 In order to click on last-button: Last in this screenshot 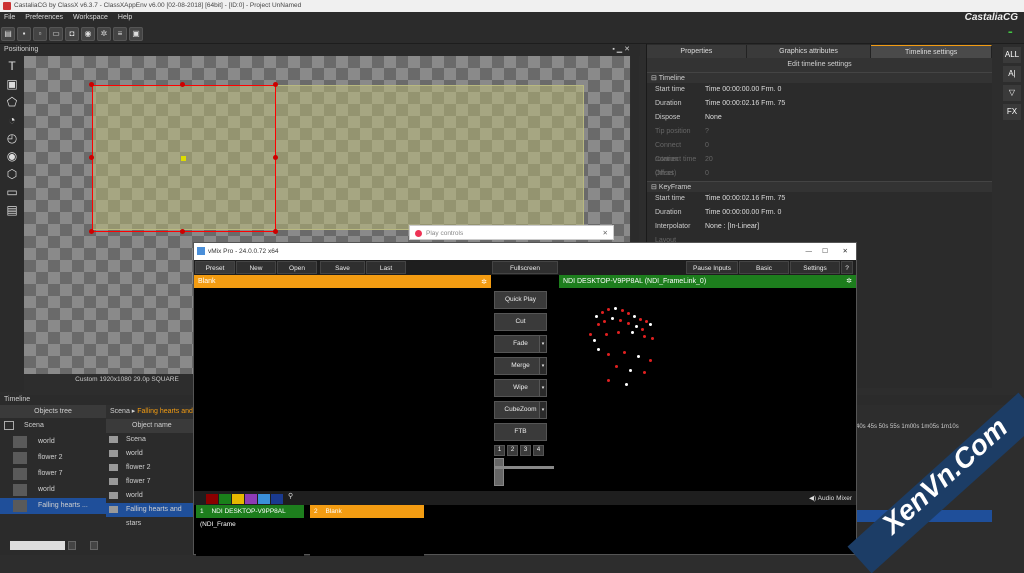, I will do `click(386, 267)`.